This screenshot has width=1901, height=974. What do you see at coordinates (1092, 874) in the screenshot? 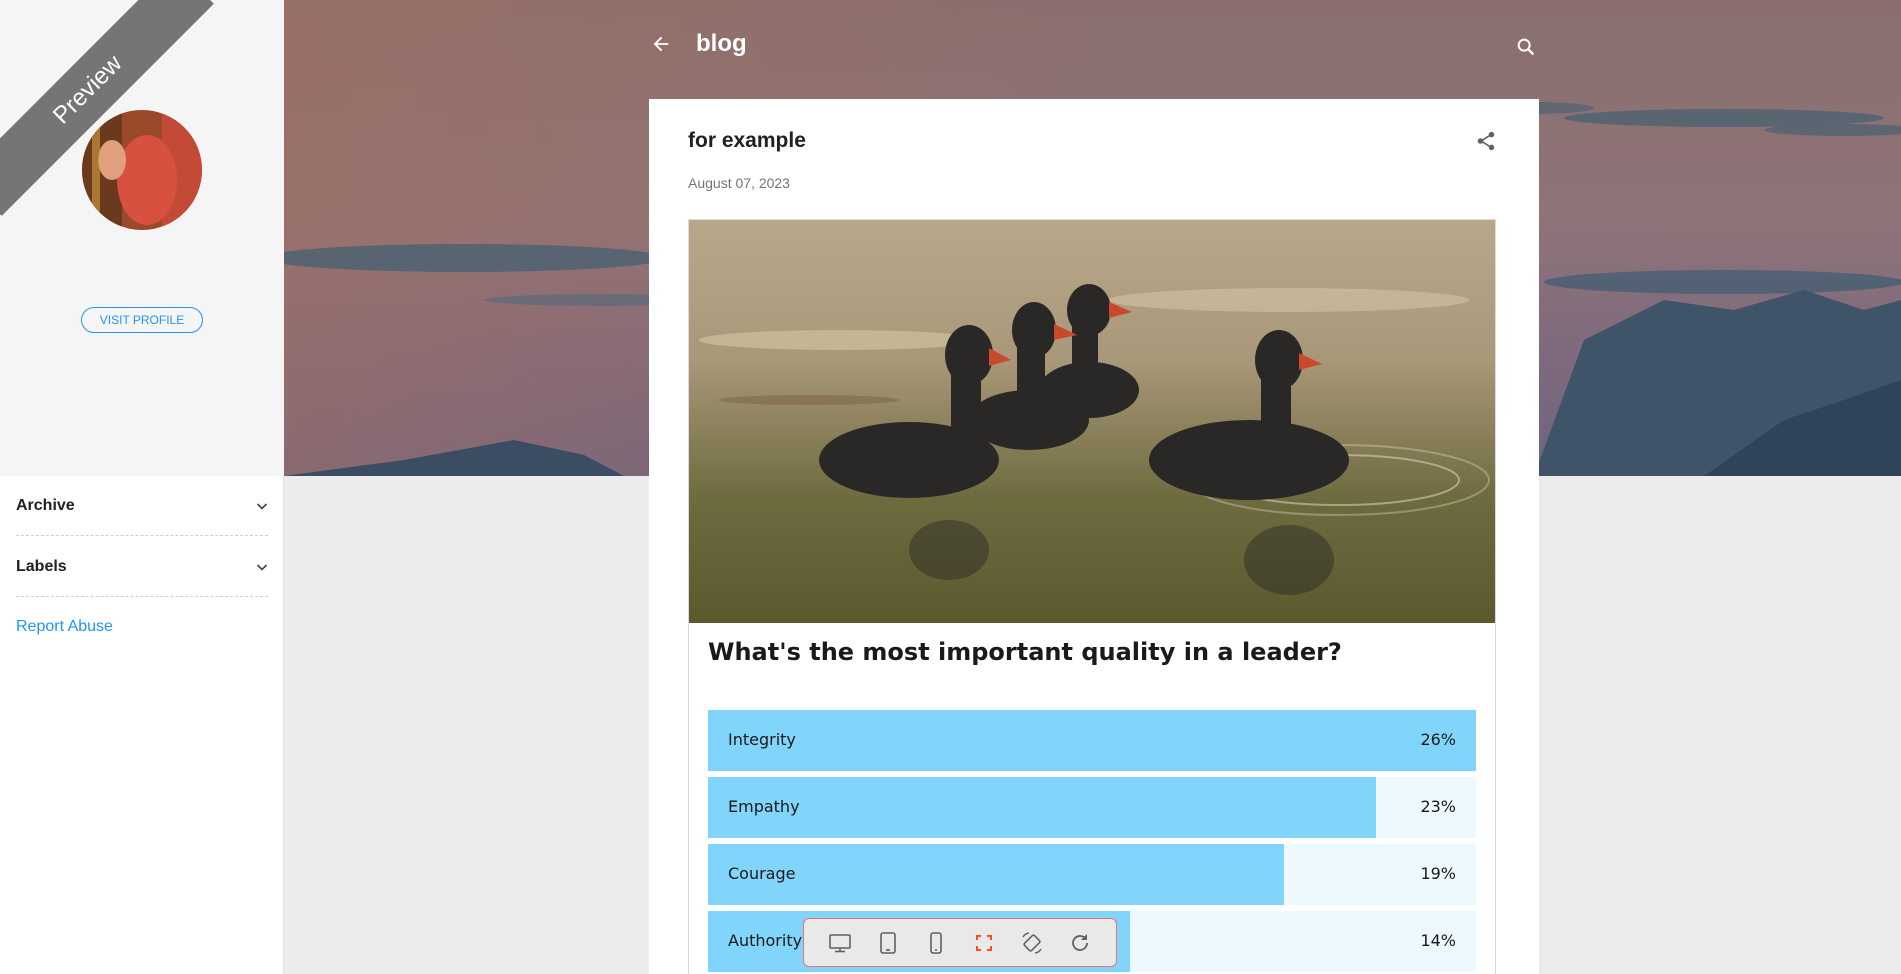
I see `poll-option: Courage 19%` at bounding box center [1092, 874].